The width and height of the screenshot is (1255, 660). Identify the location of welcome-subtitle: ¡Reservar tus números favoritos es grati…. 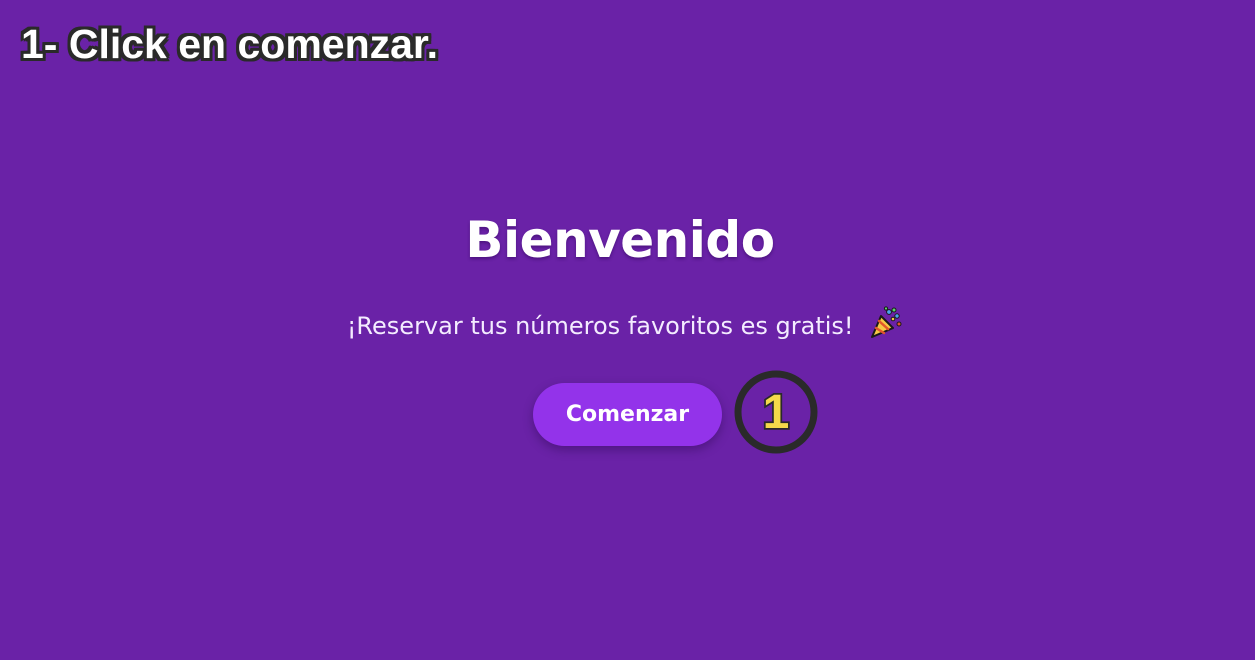
(600, 326).